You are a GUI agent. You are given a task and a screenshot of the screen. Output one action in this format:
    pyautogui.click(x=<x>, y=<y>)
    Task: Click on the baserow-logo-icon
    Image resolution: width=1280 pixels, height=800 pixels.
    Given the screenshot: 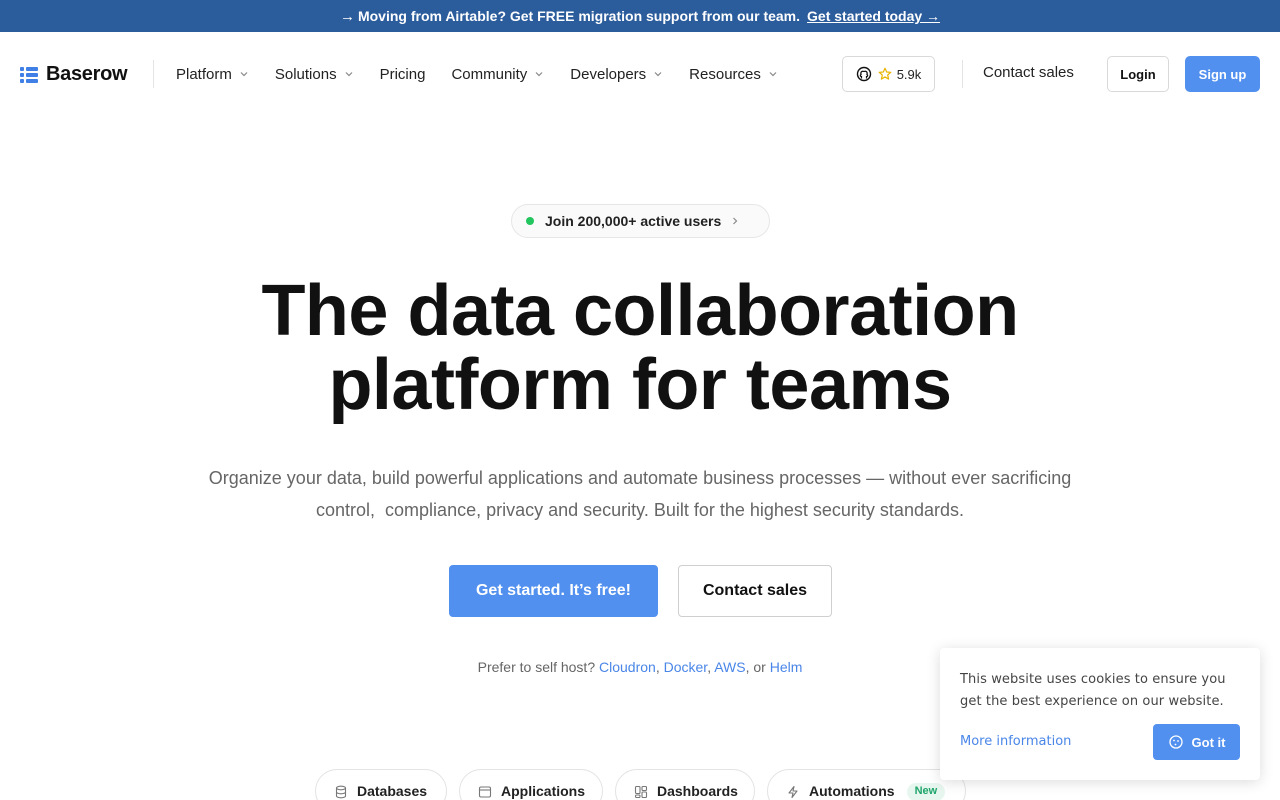 What is the action you would take?
    pyautogui.click(x=29, y=75)
    